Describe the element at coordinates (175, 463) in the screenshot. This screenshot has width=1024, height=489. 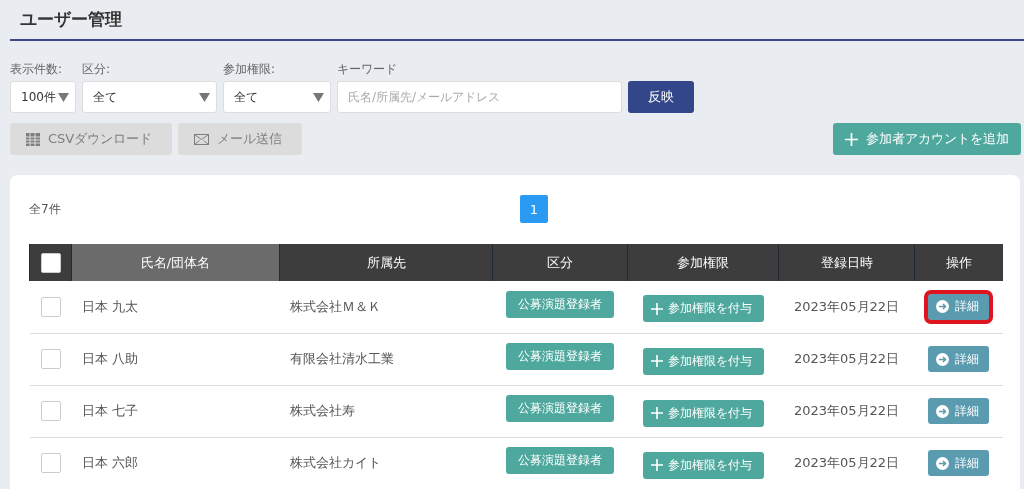
I see `name-cell: 日本 六郎` at that location.